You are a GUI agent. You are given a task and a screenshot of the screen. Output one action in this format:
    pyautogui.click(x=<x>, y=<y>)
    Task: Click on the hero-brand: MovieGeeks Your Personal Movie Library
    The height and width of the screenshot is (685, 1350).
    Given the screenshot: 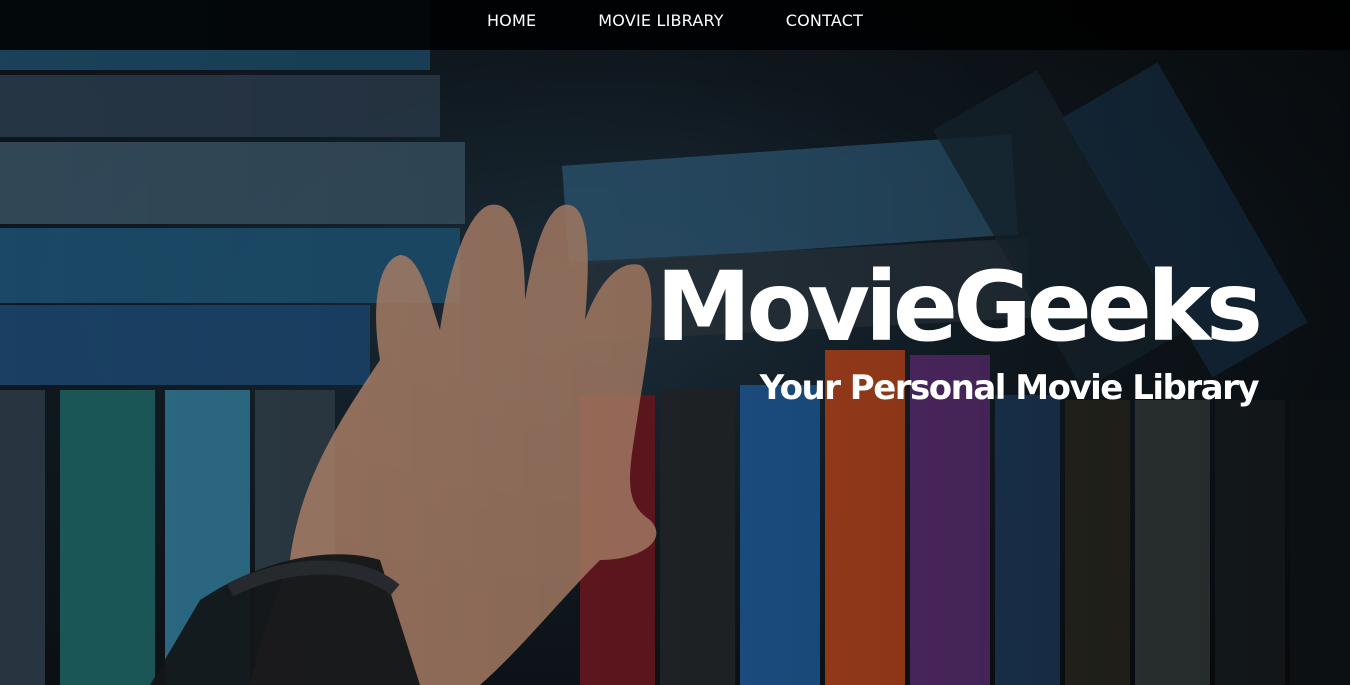 What is the action you would take?
    pyautogui.click(x=959, y=330)
    